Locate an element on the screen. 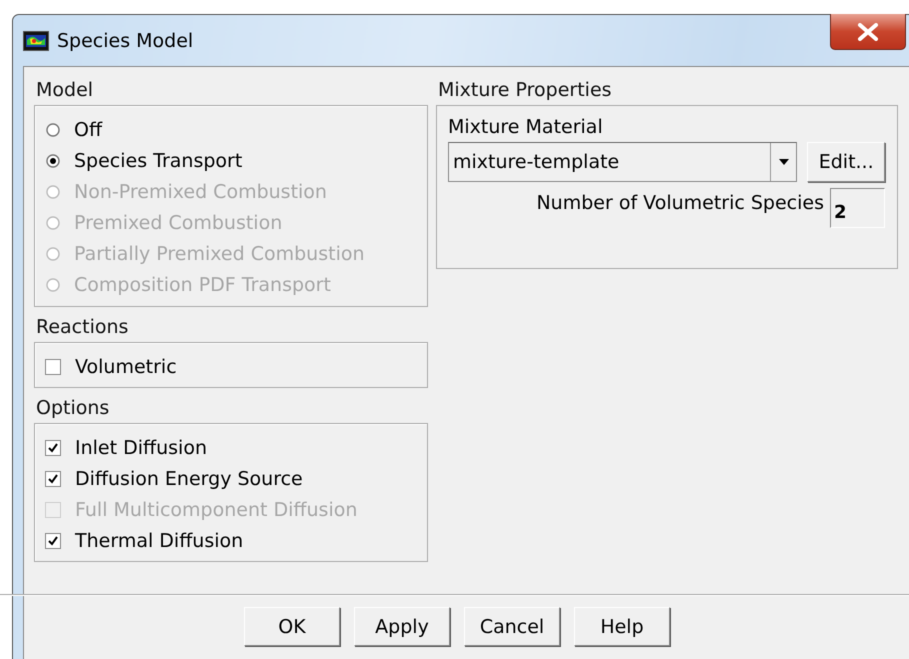 The height and width of the screenshot is (659, 909). group-heading: Options is located at coordinates (72, 409).